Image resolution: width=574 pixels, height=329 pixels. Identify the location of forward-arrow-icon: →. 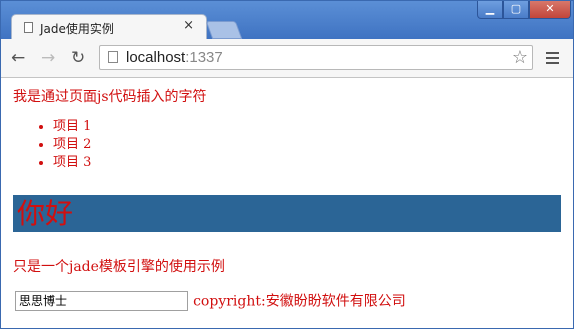
(48, 58).